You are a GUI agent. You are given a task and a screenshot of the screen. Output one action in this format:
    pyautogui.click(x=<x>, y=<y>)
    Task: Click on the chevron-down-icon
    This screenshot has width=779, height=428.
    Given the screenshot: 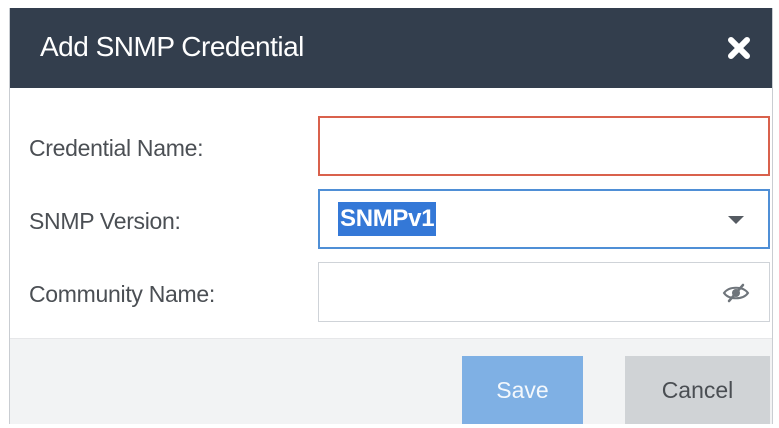 What is the action you would take?
    pyautogui.click(x=736, y=220)
    